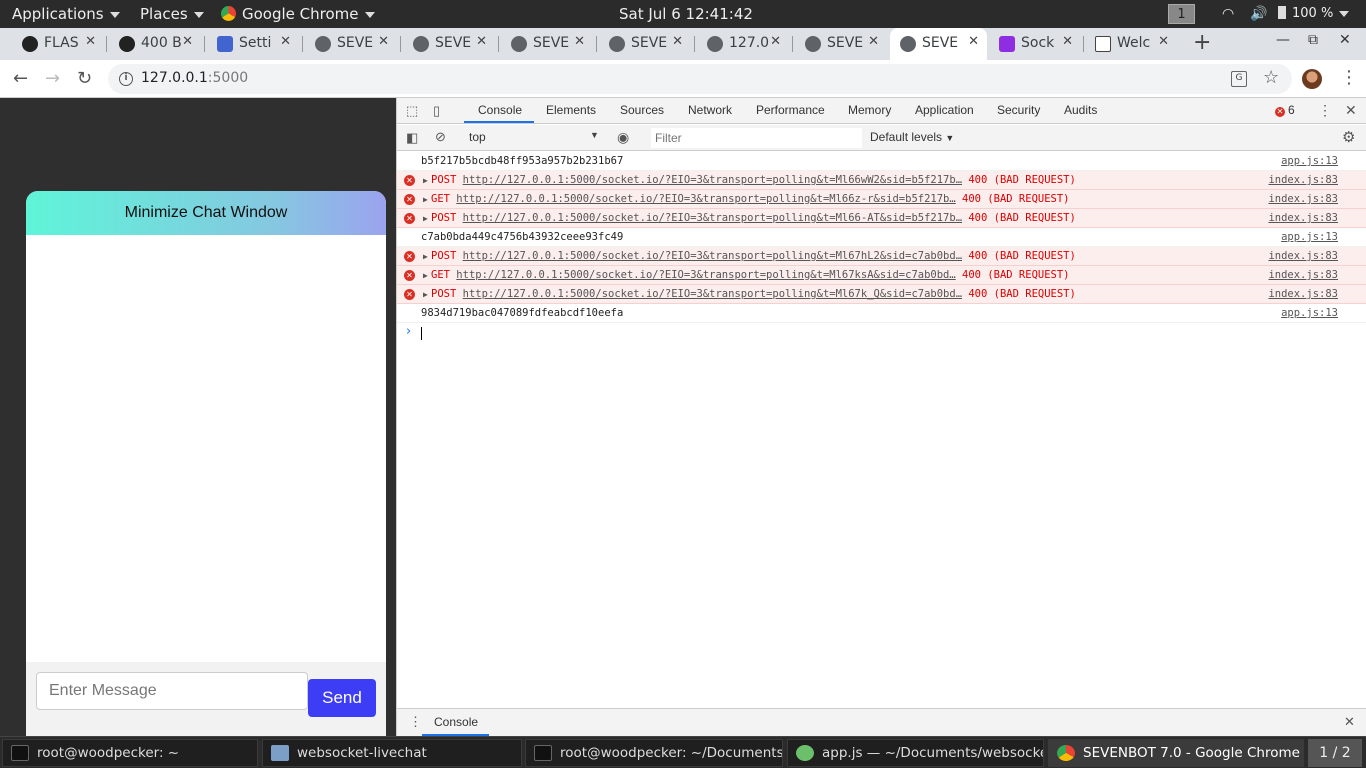  I want to click on reload-icon: ↻, so click(84, 78).